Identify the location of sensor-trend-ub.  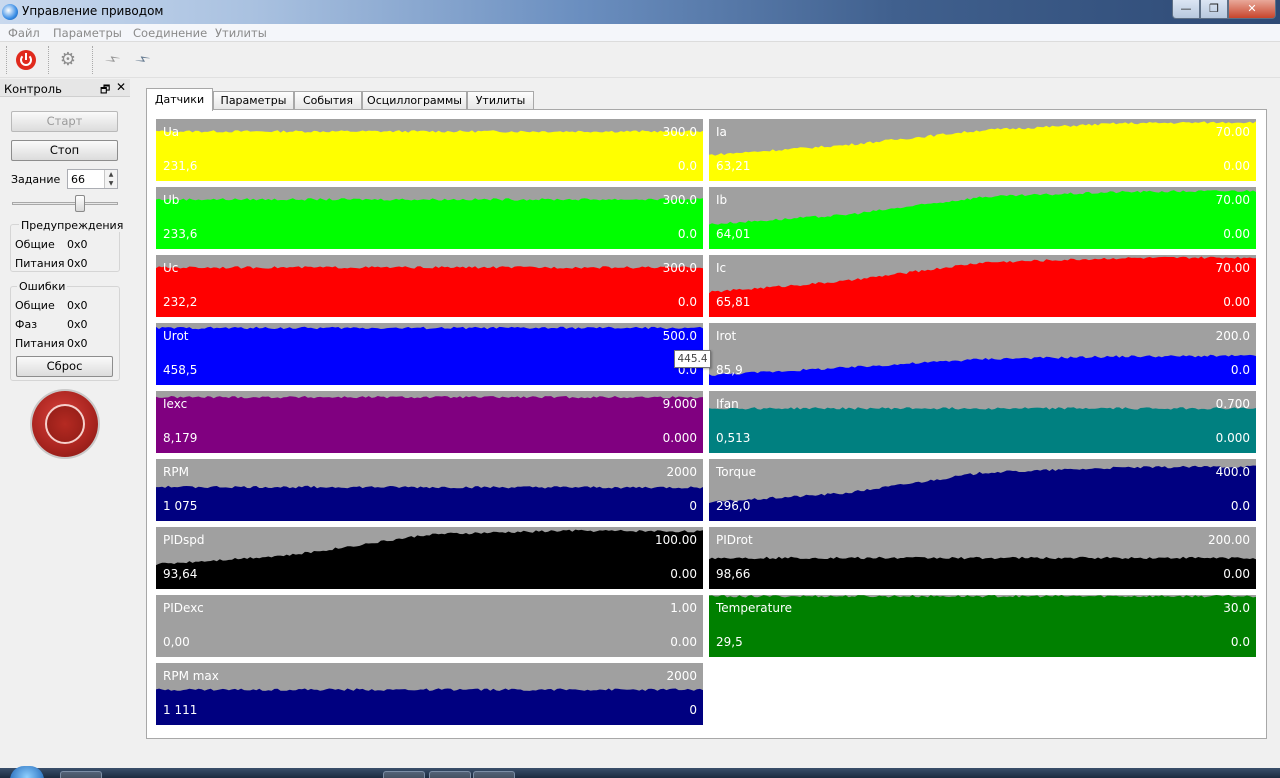
(429, 223).